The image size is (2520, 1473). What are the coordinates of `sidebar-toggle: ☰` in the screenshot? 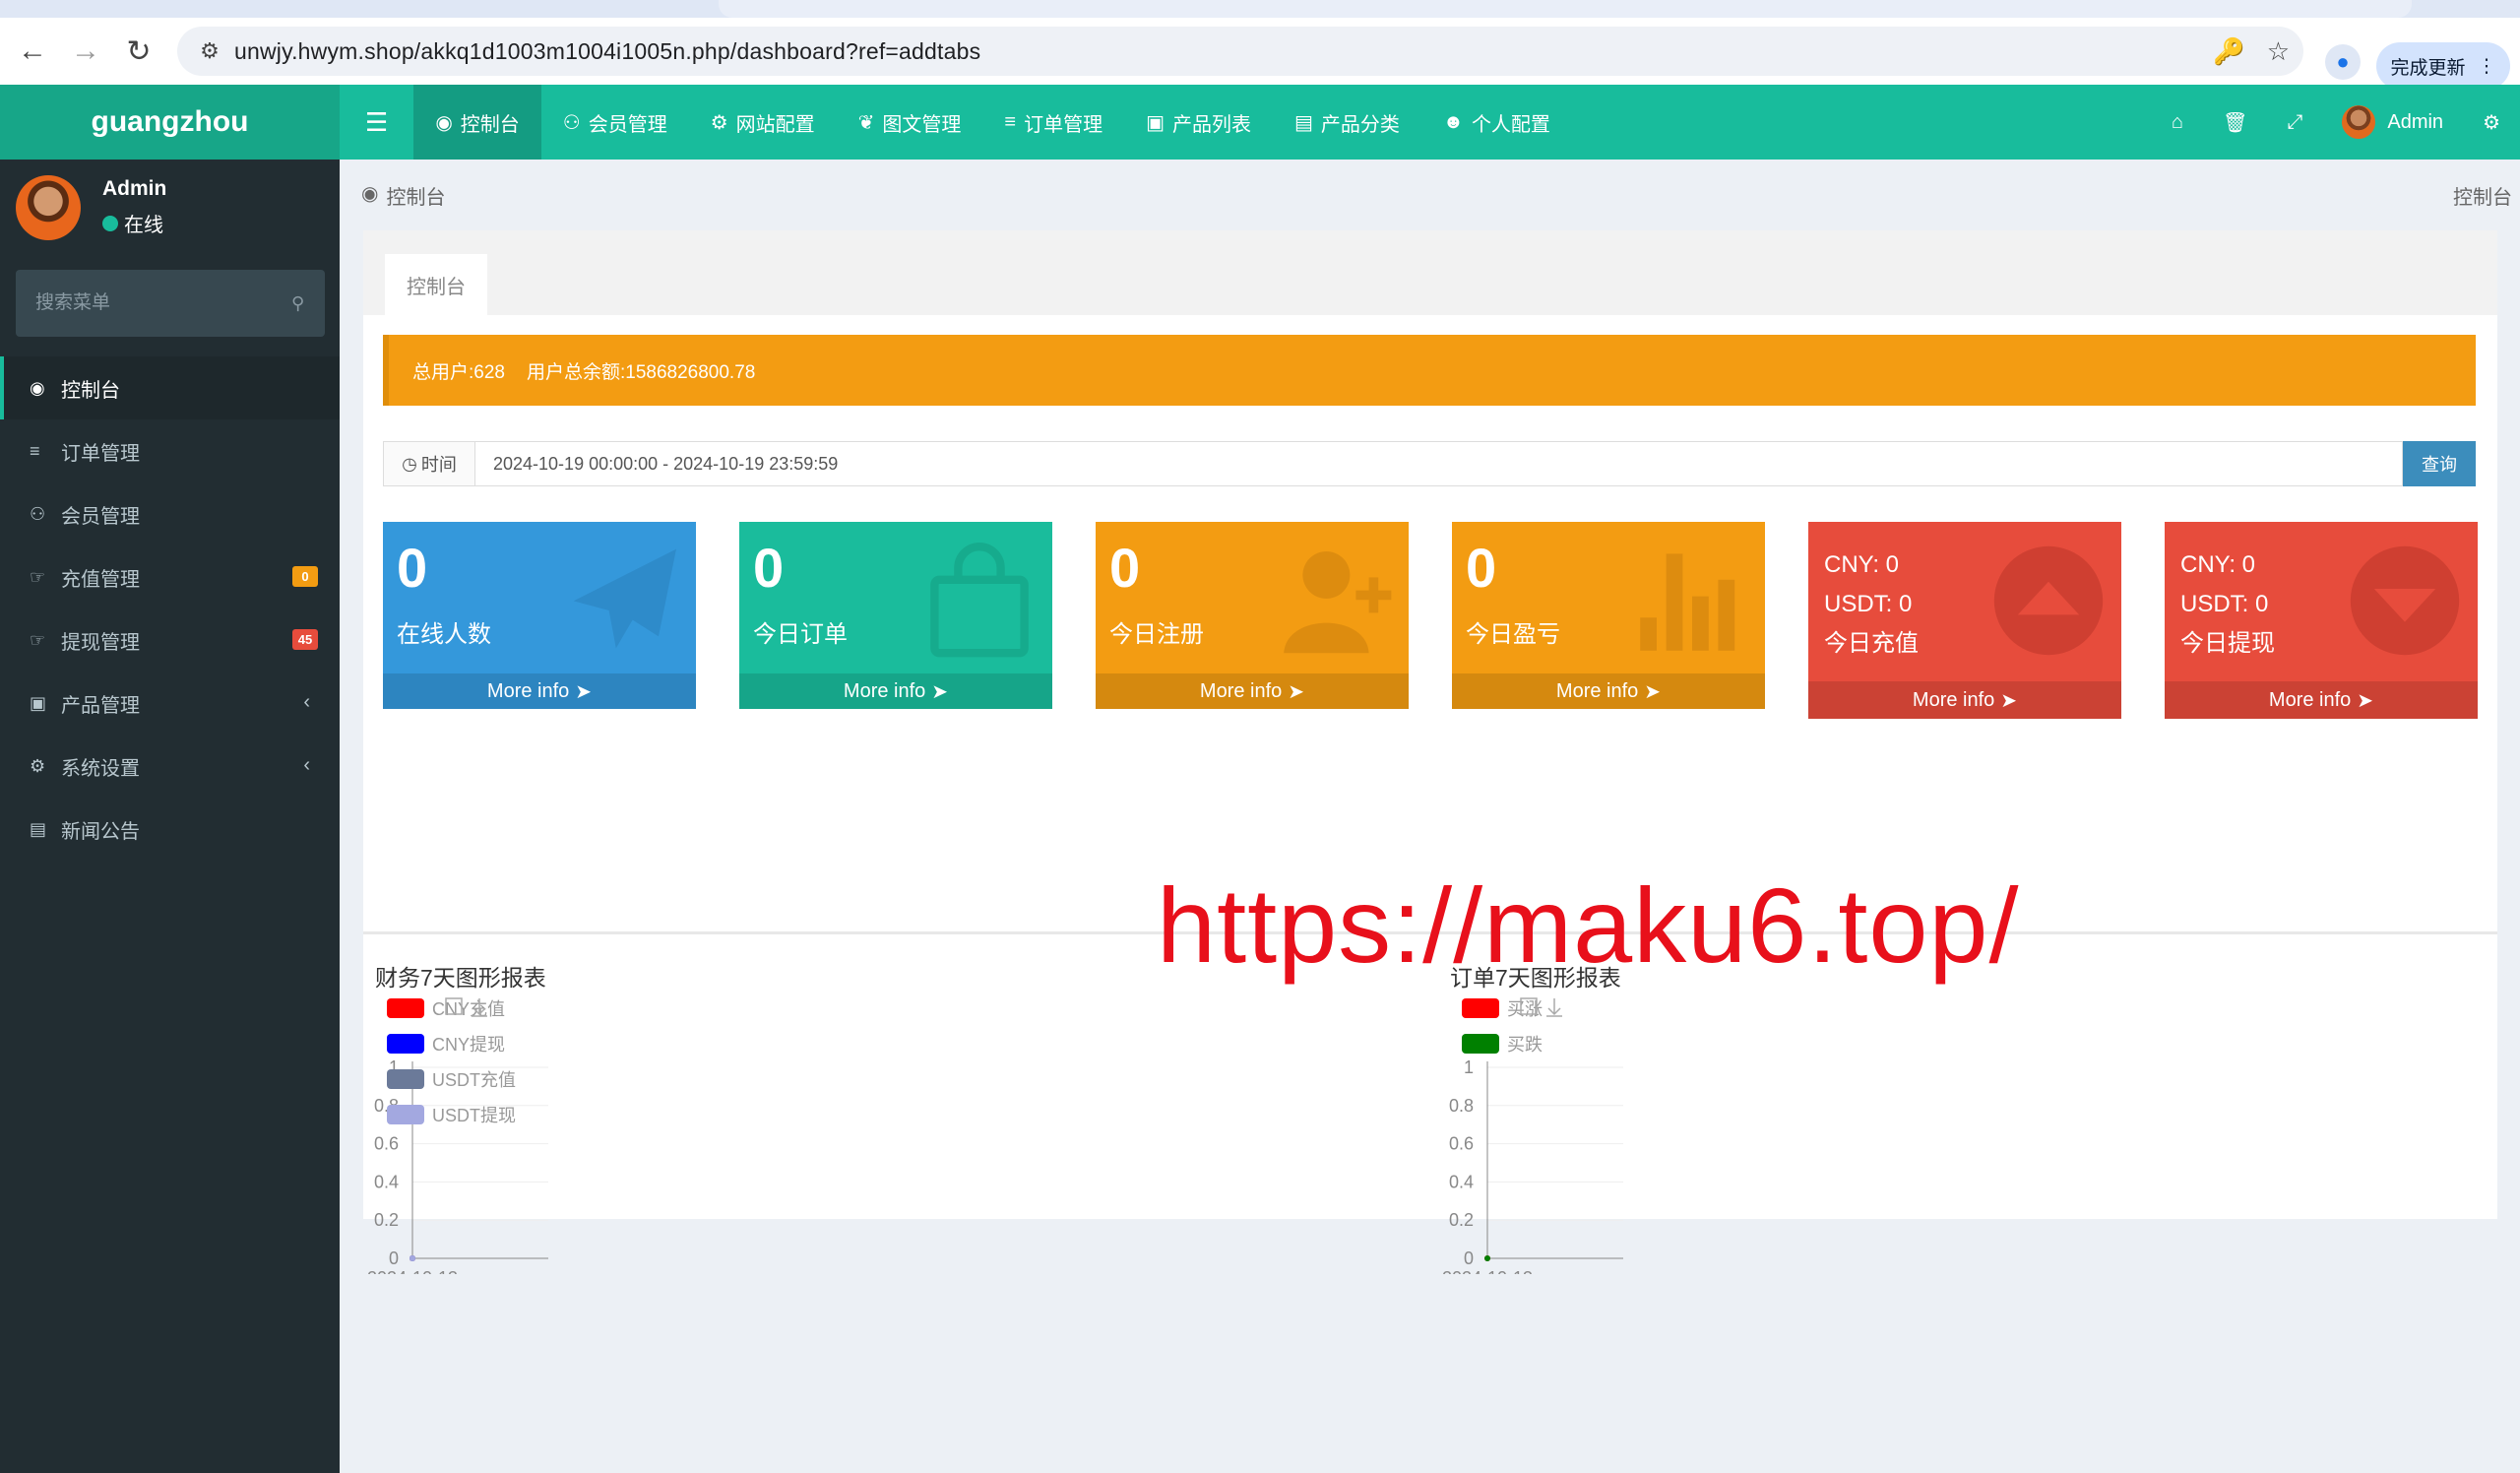 It's located at (376, 122).